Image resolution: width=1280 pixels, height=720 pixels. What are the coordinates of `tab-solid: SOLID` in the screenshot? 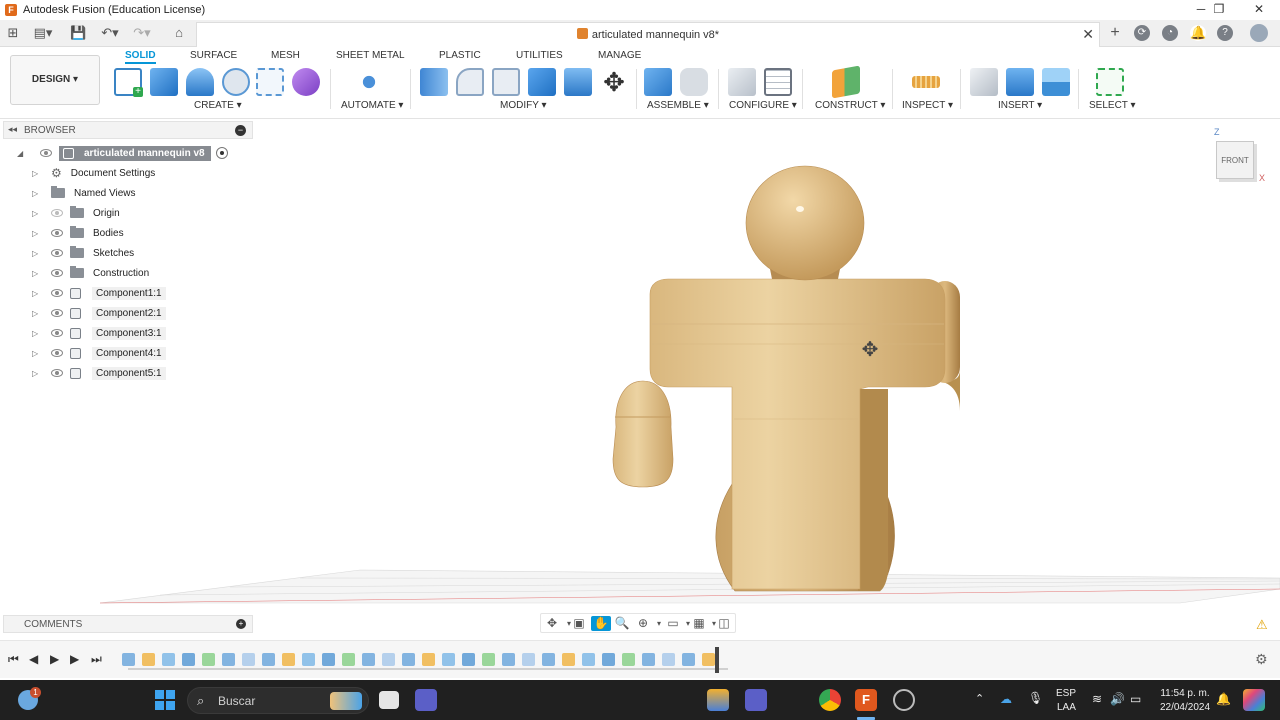 It's located at (140, 57).